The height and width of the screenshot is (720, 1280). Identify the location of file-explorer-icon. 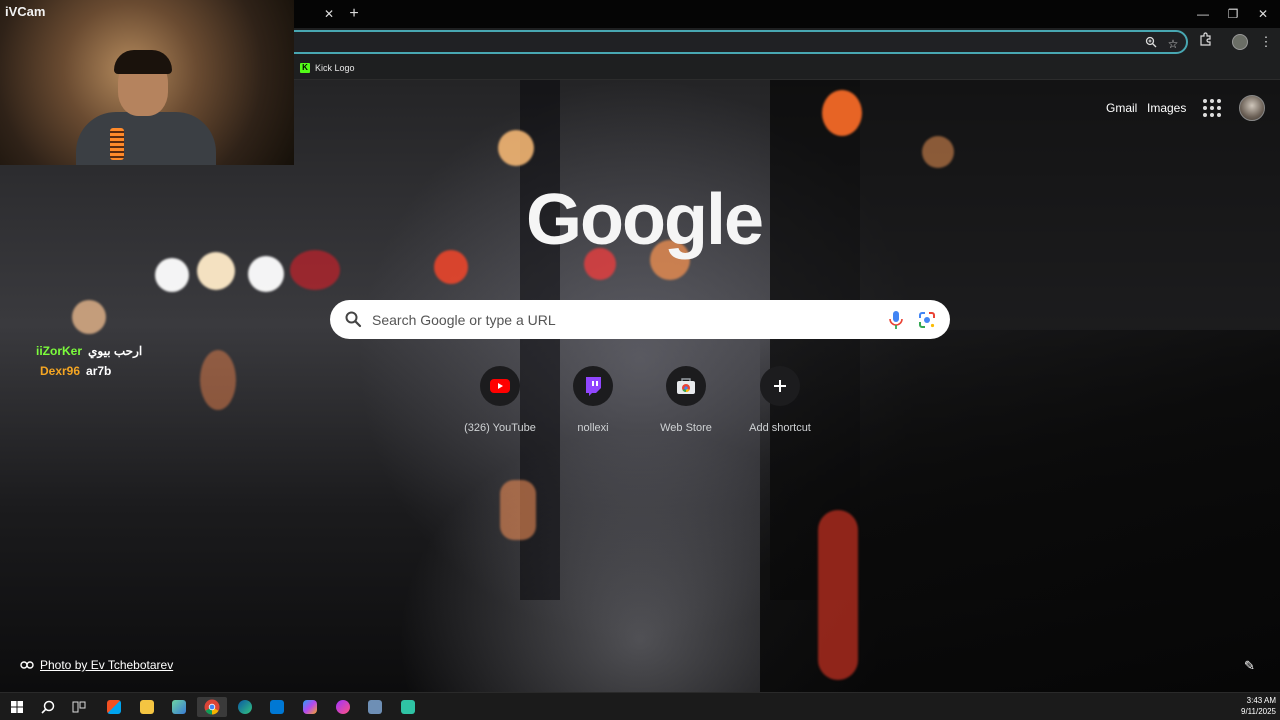
(147, 707).